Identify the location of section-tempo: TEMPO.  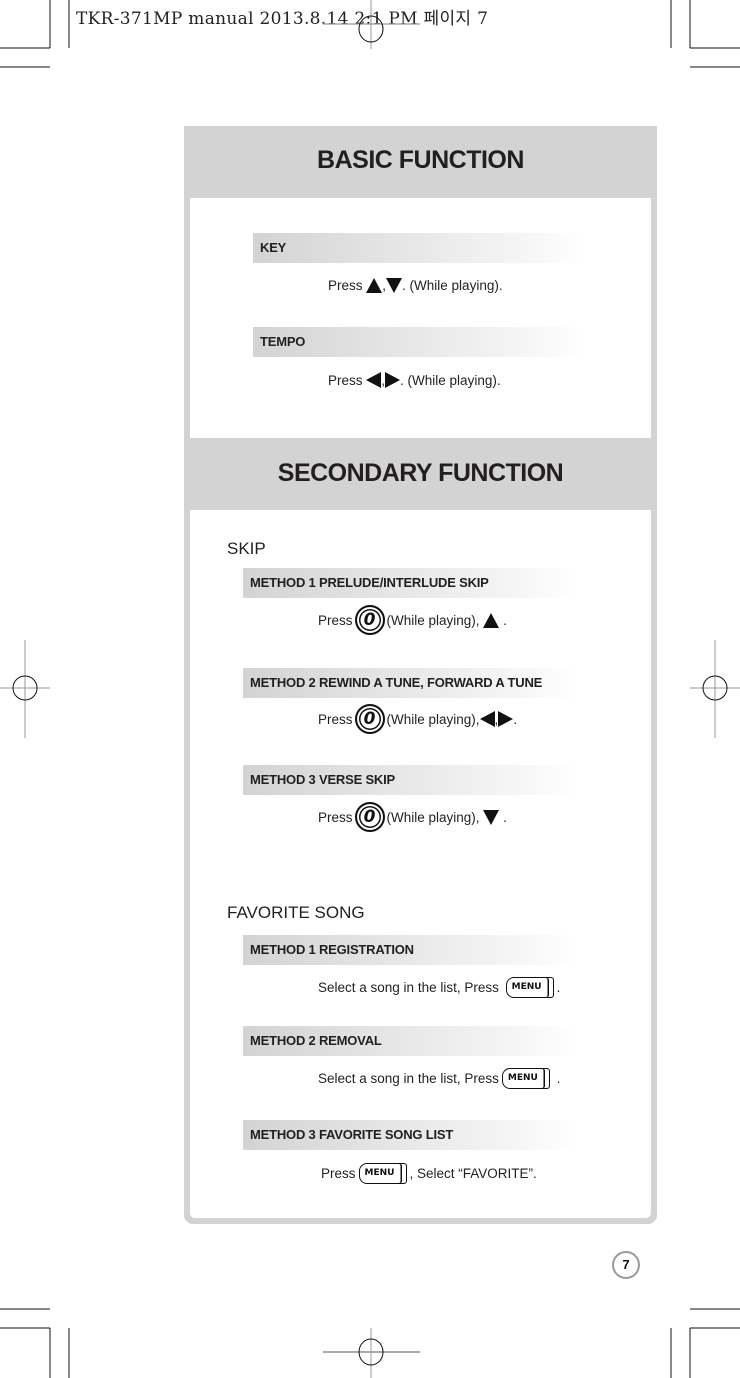
(419, 342).